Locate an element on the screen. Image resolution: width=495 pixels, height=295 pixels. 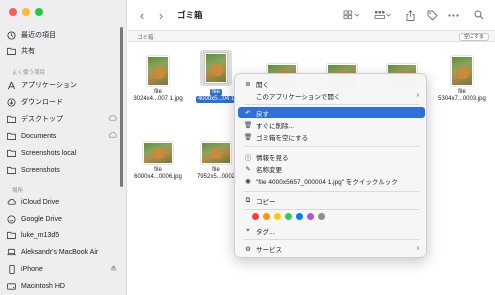
sidebar-item-label: アプリケーション is located at coordinates (49, 85).